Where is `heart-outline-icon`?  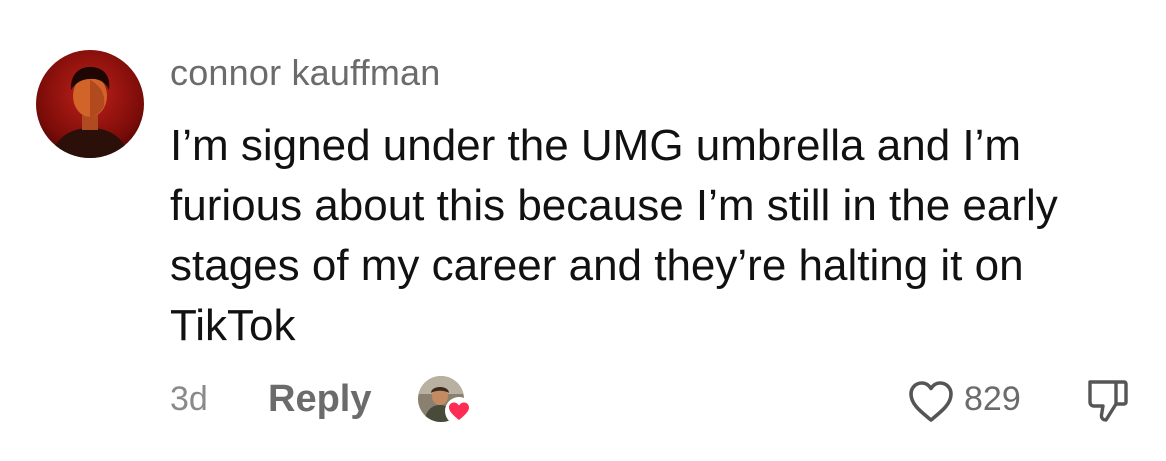 heart-outline-icon is located at coordinates (931, 401).